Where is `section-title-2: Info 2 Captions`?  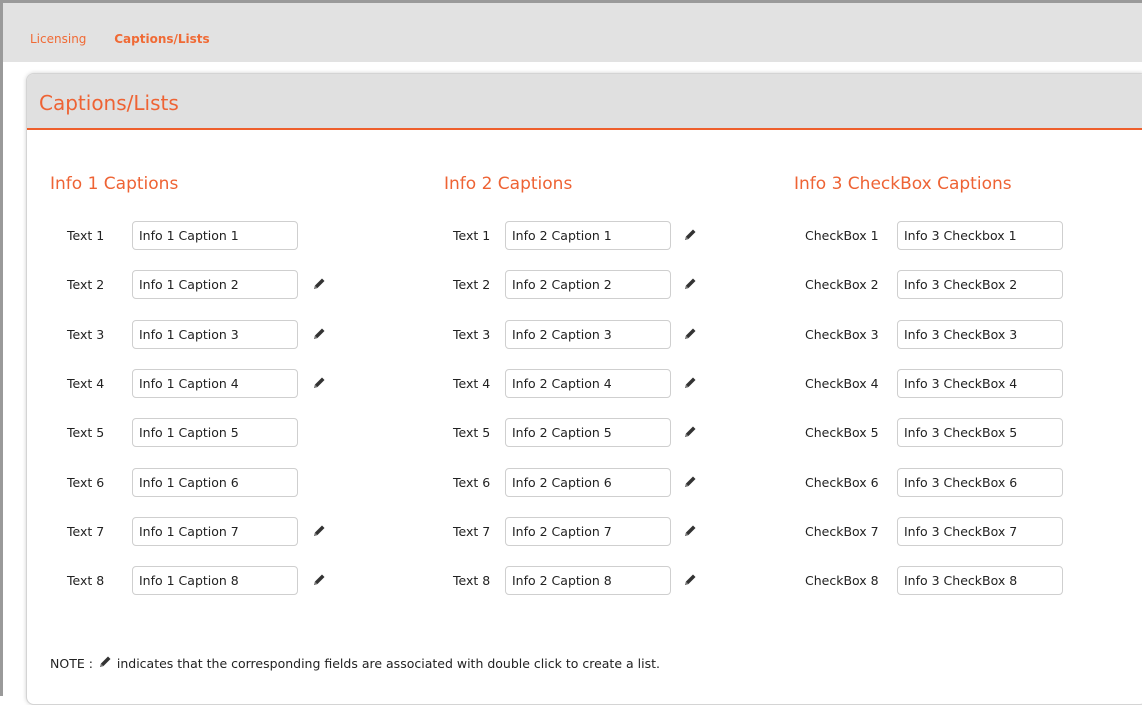 section-title-2: Info 2 Captions is located at coordinates (508, 184).